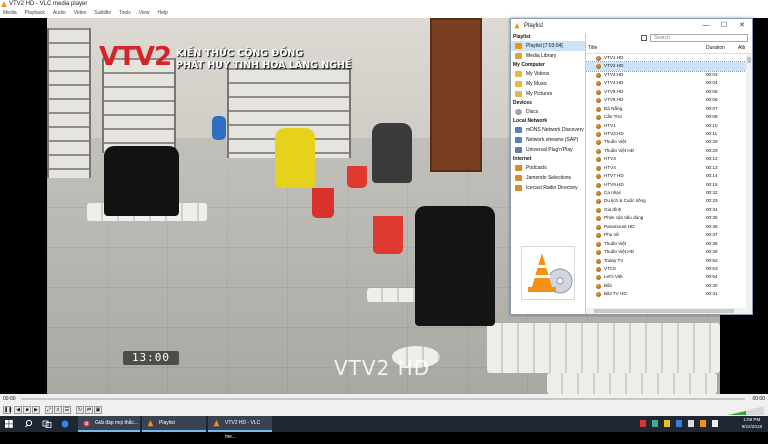 The image size is (768, 444). Describe the element at coordinates (666, 269) in the screenshot. I see `playlist-row: VTC6 00:53` at that location.